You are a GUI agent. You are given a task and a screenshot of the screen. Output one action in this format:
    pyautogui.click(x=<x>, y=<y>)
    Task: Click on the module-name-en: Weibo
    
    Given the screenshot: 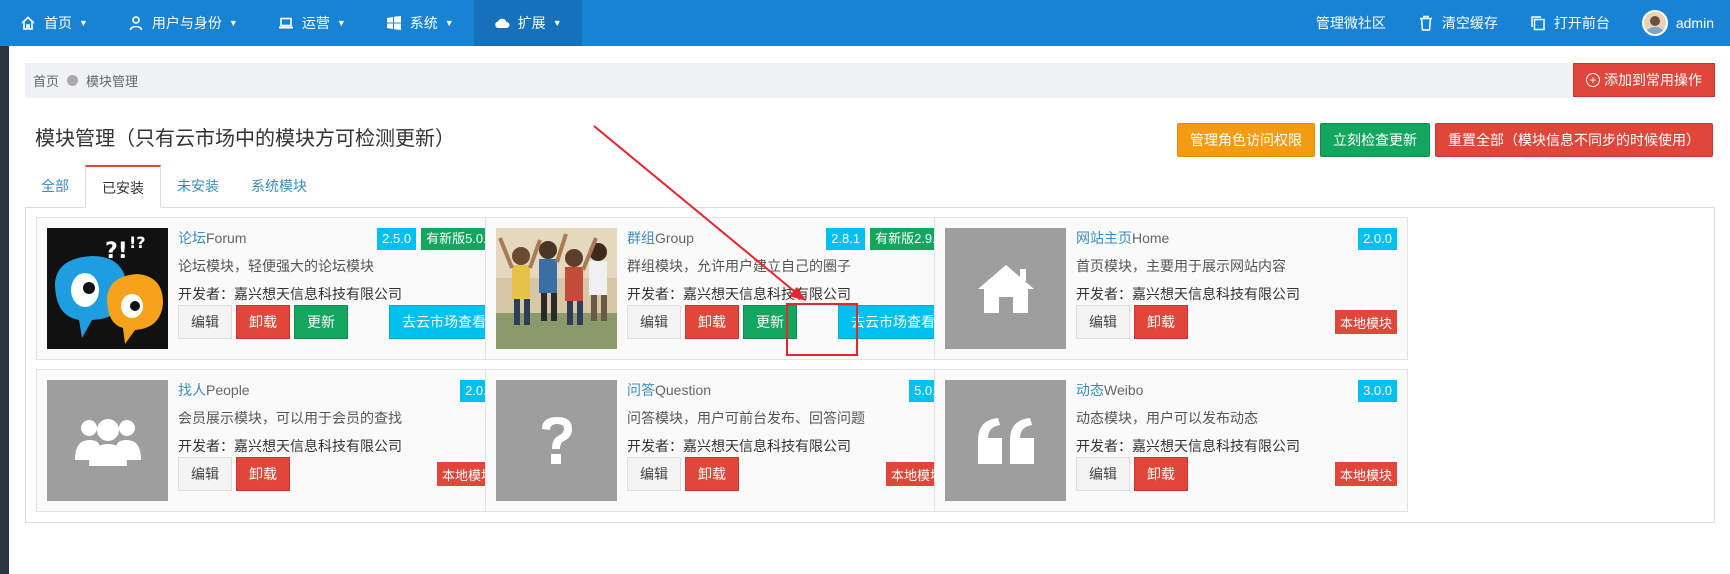 What is the action you would take?
    pyautogui.click(x=1124, y=390)
    